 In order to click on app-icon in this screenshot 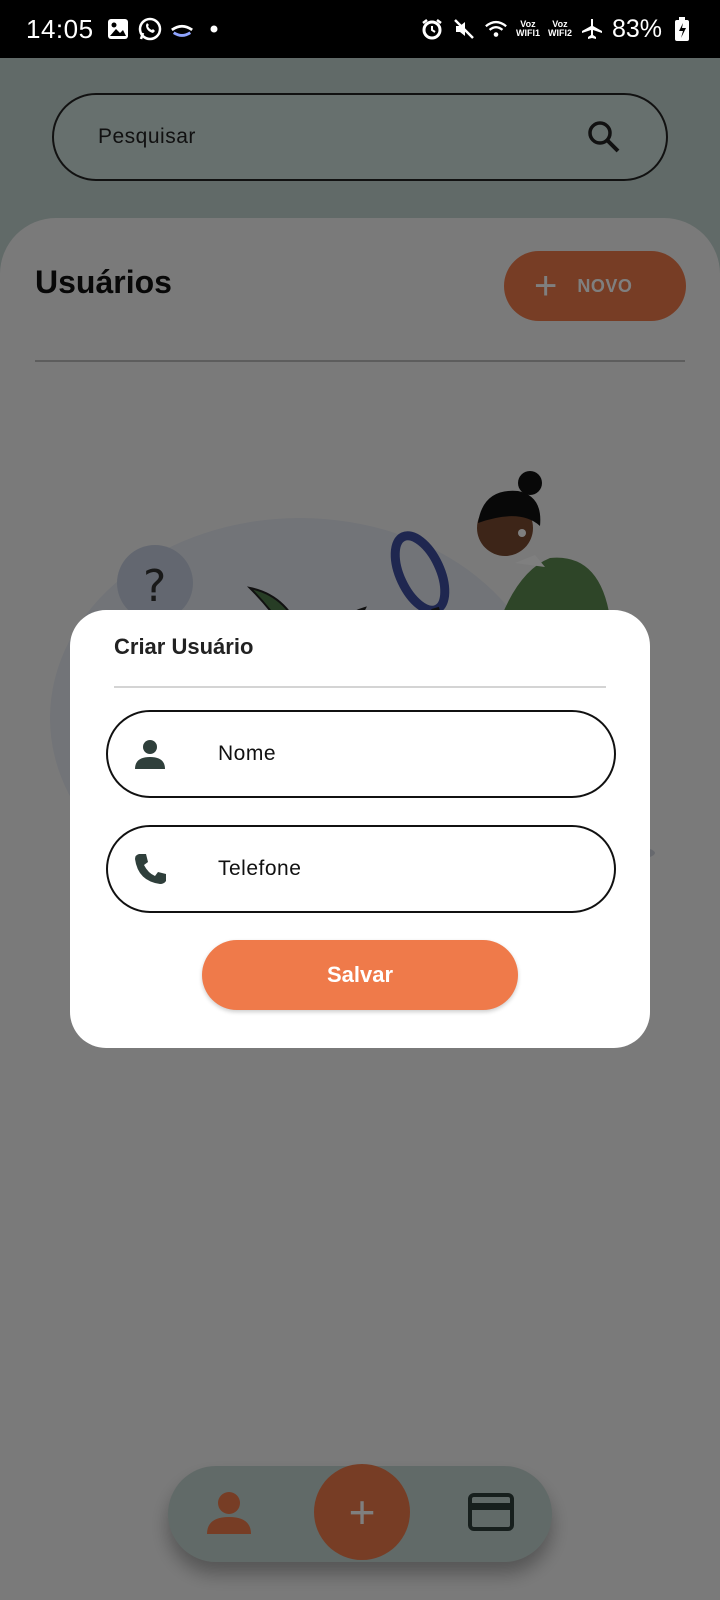, I will do `click(182, 29)`.